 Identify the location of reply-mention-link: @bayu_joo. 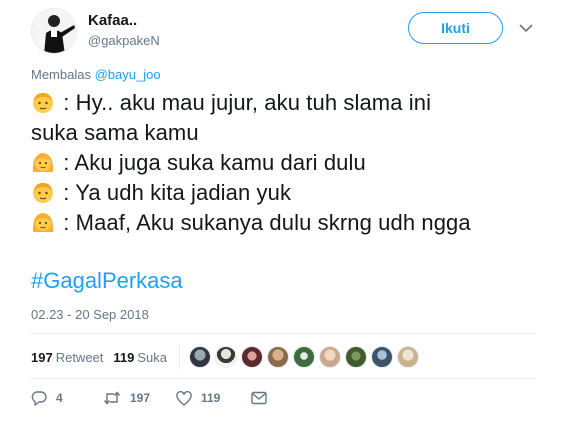
(128, 74).